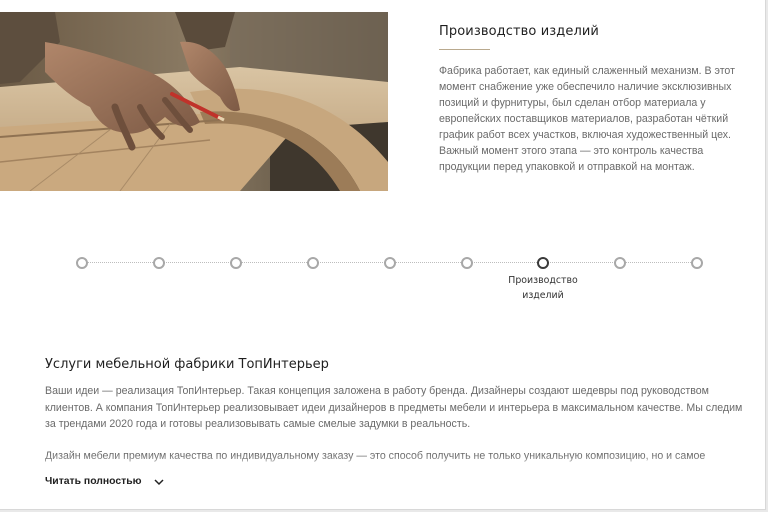  Describe the element at coordinates (543, 280) in the screenshot. I see `timeline-label-line1: Производство` at that location.